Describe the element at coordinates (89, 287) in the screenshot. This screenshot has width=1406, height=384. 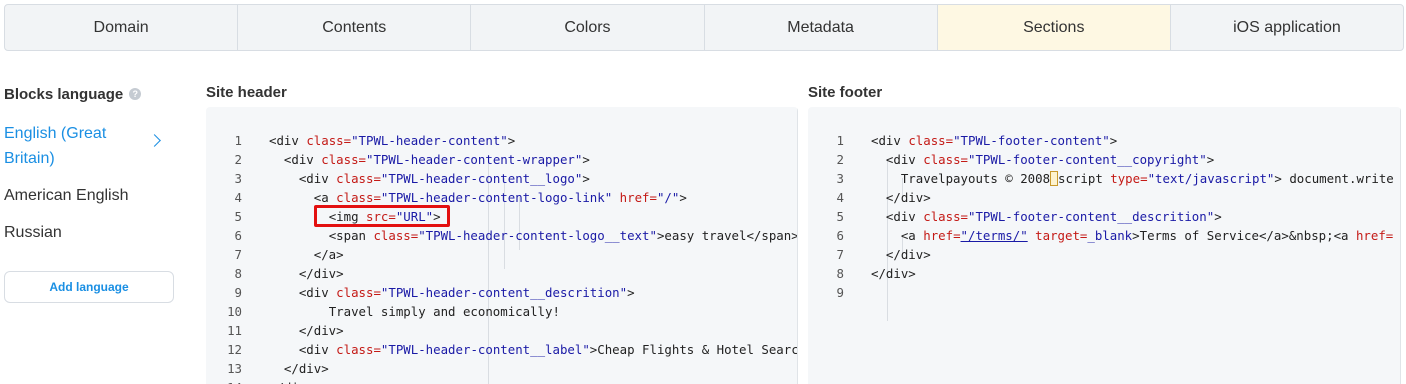
I see `add-language-button: Add language` at that location.